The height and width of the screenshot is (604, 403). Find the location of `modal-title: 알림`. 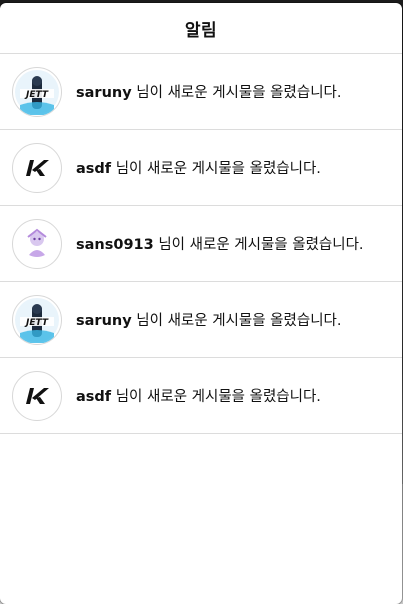

modal-title: 알림 is located at coordinates (201, 28).